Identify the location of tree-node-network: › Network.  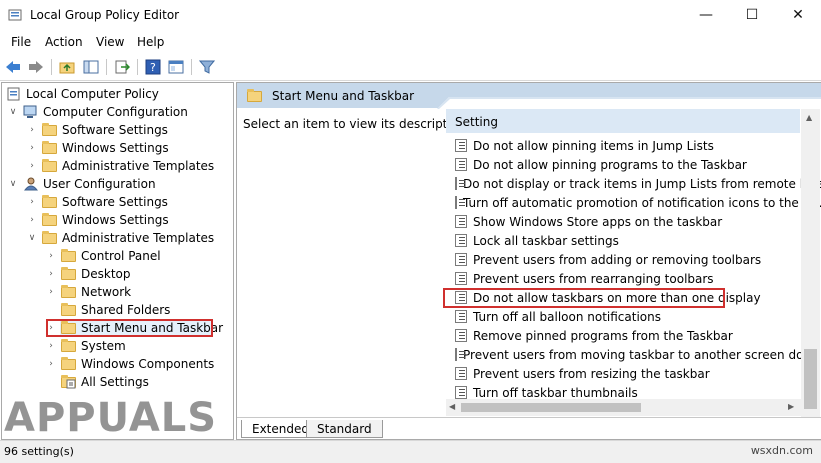
(88, 292).